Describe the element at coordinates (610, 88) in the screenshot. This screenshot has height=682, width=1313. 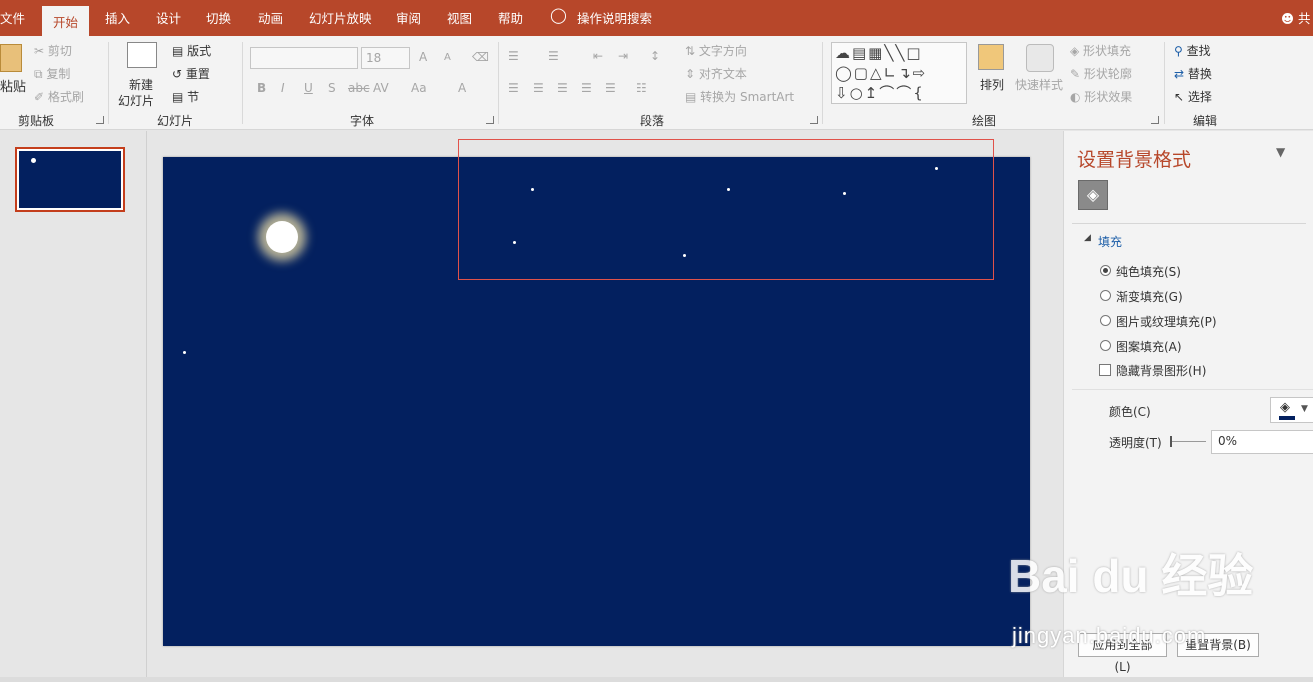
I see `distributed-icon: ☰` at that location.